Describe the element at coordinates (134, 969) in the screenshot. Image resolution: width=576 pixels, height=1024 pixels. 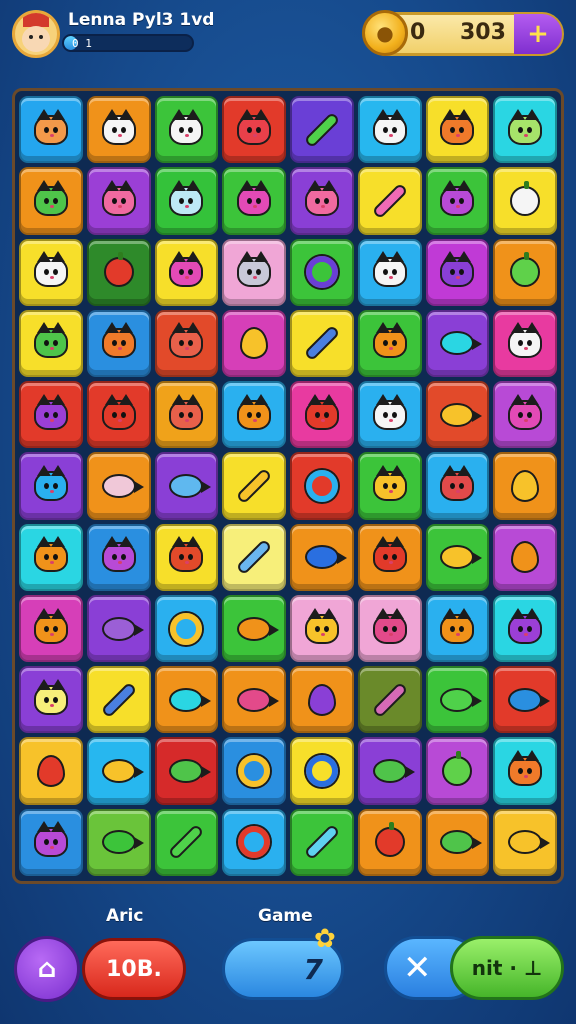
I see `moves-value: 10B.` at that location.